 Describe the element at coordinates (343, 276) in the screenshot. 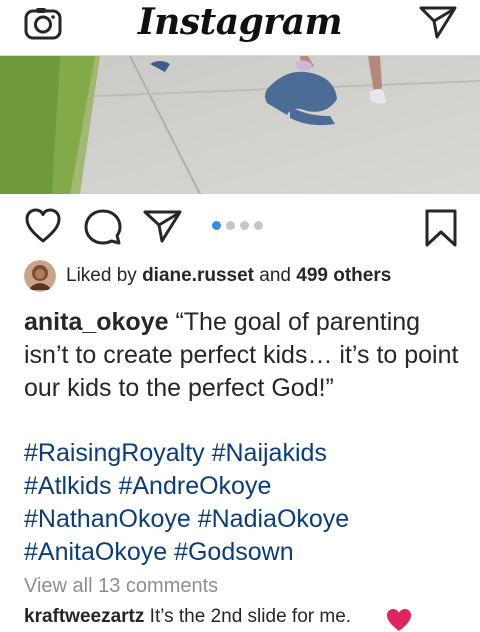

I see `likes-others: 499 others` at that location.